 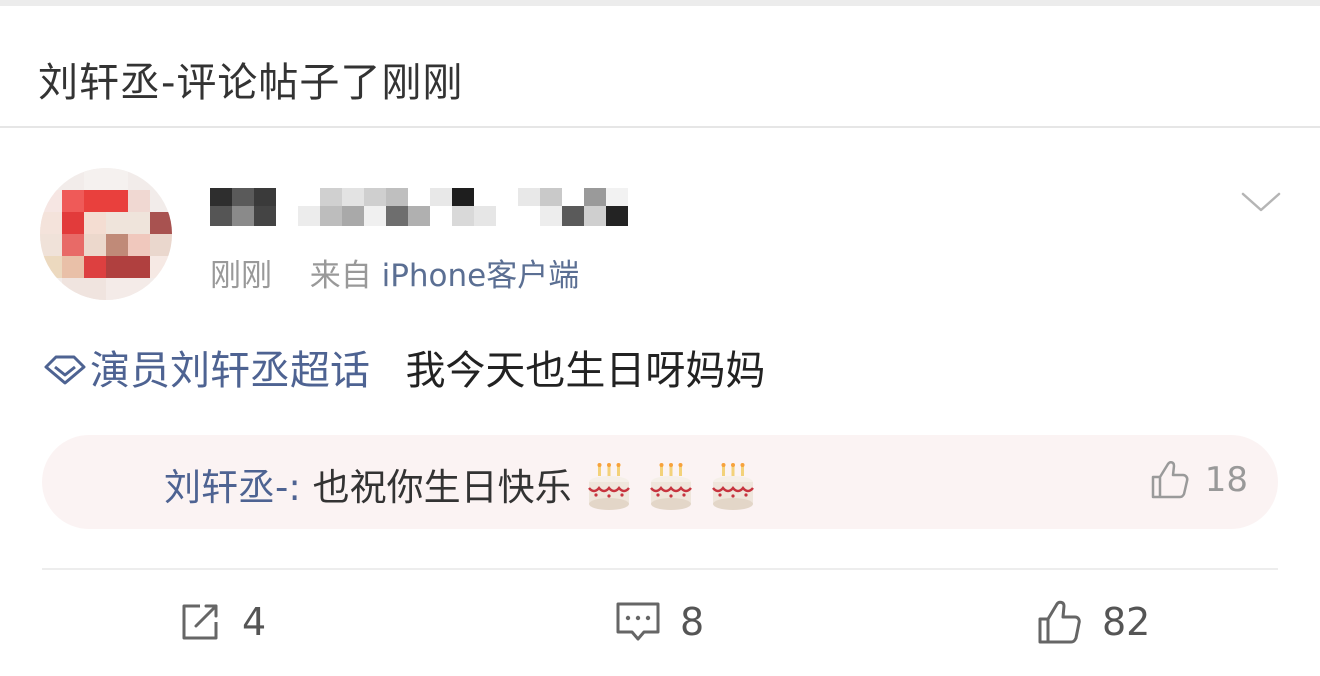 What do you see at coordinates (585, 371) in the screenshot?
I see `post-text: 我今天也生日呀妈妈` at bounding box center [585, 371].